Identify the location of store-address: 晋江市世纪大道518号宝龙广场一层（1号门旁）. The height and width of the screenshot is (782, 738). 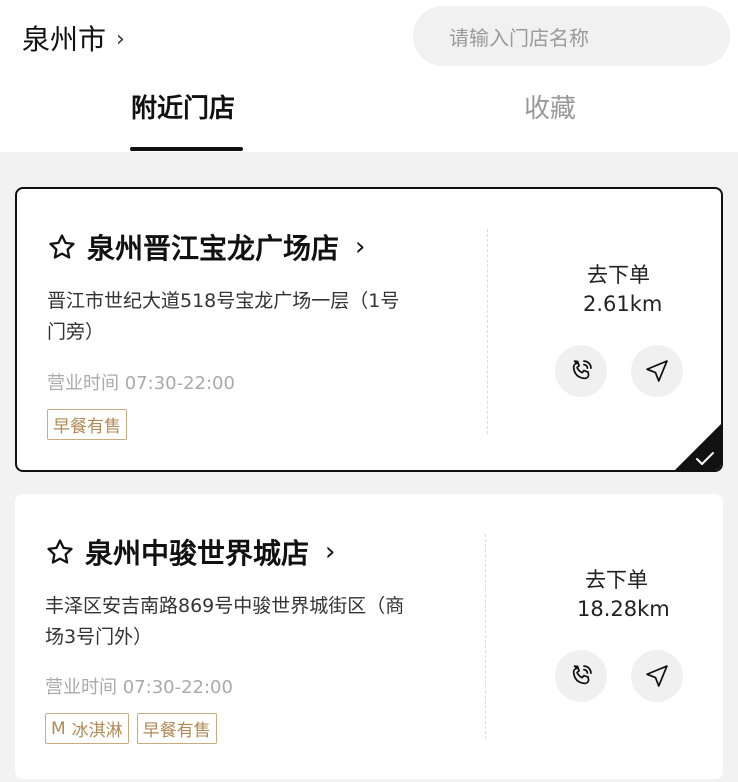
(223, 316).